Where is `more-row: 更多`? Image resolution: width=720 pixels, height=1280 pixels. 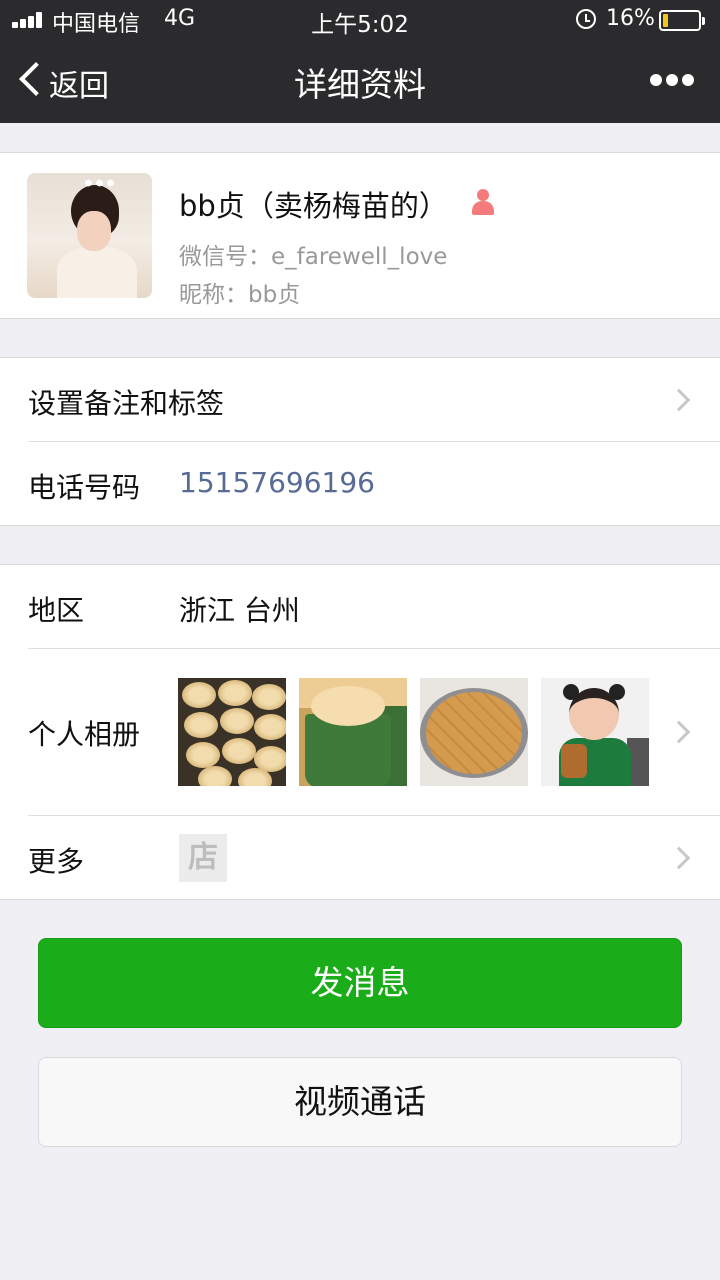 more-row: 更多 is located at coordinates (360, 858).